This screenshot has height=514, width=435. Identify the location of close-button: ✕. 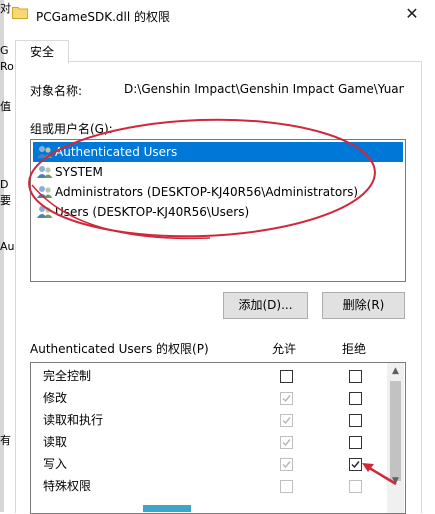
(412, 14).